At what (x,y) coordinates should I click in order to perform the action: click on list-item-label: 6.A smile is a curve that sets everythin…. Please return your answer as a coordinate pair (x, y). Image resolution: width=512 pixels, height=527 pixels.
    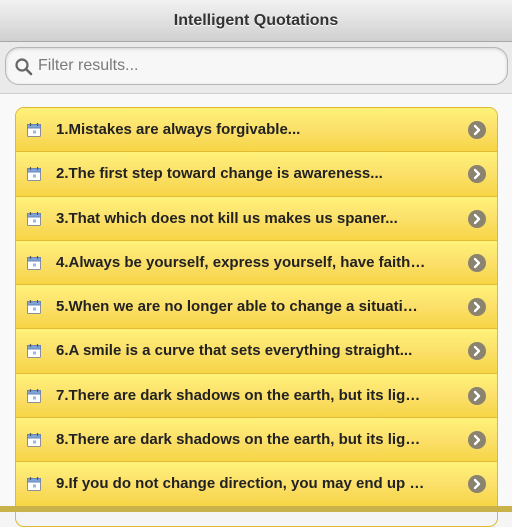
    Looking at the image, I should click on (234, 351).